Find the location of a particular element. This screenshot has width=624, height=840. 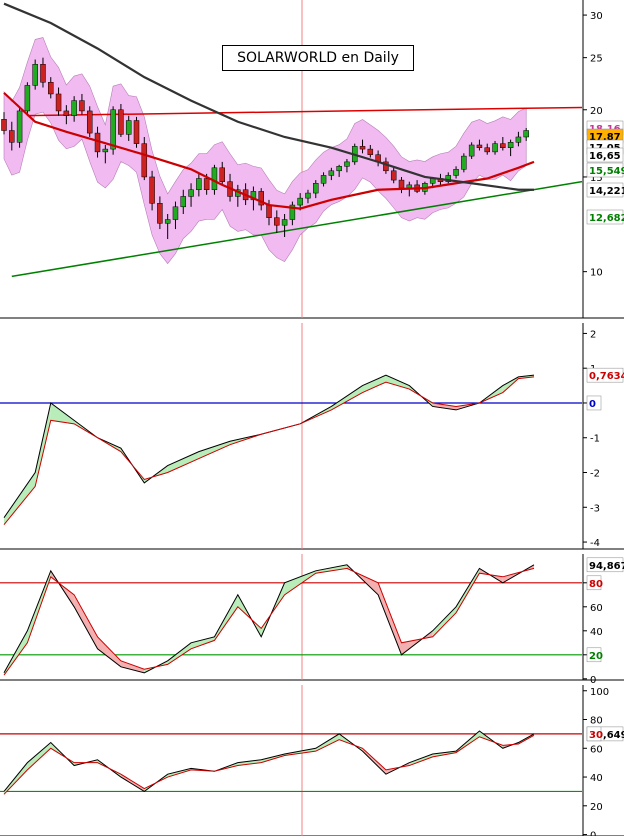

y-tick-label: 25 is located at coordinates (596, 59).